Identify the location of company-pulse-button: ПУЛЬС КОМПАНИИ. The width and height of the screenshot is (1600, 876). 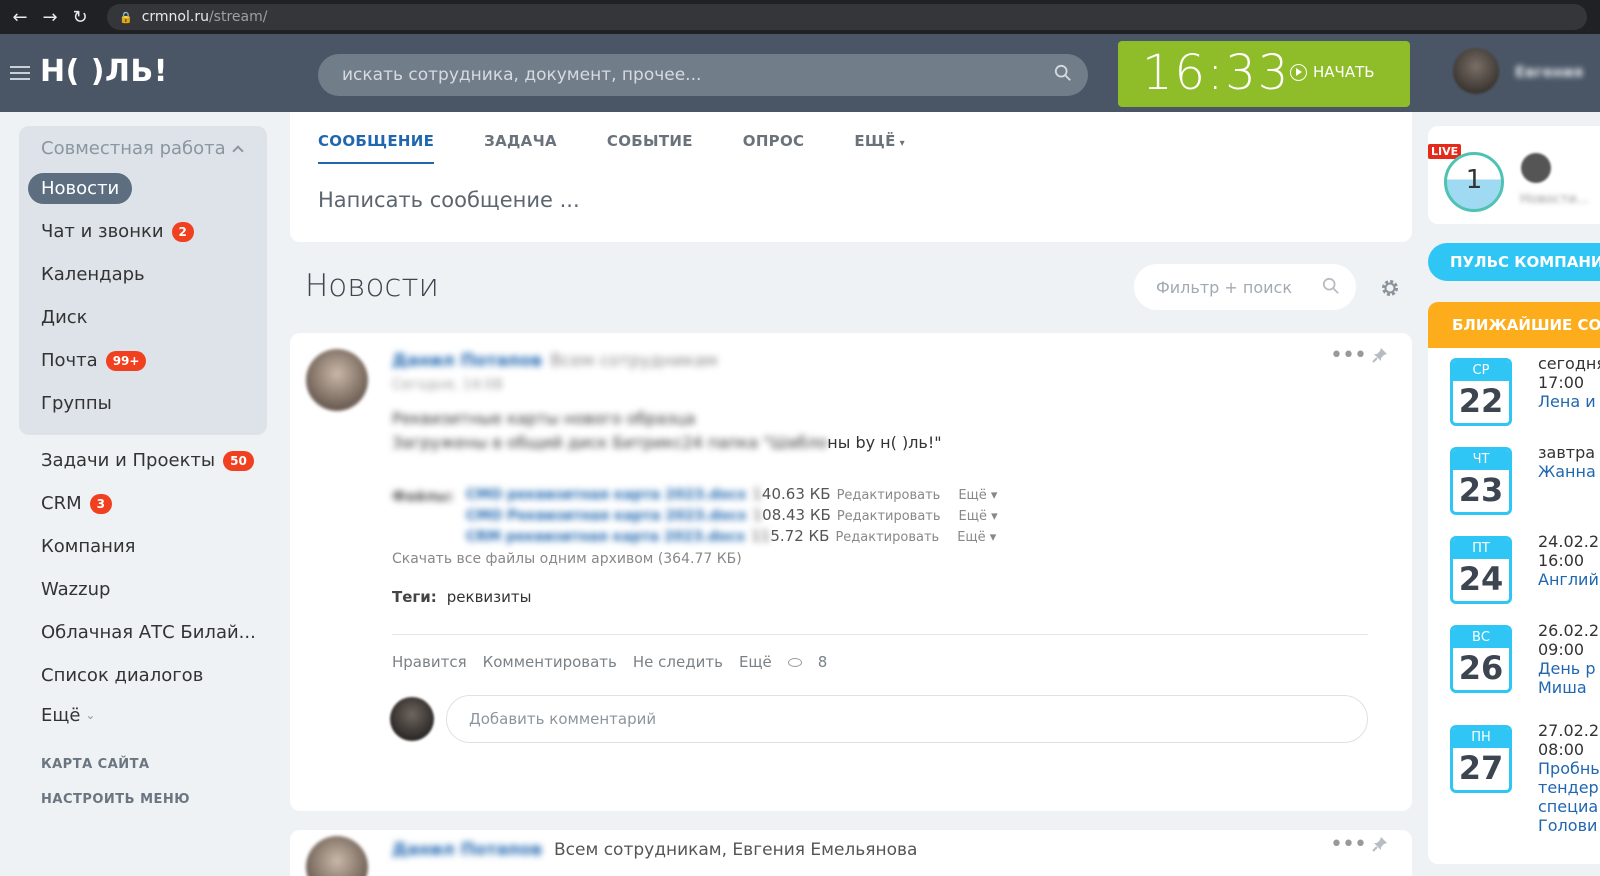
(1514, 262).